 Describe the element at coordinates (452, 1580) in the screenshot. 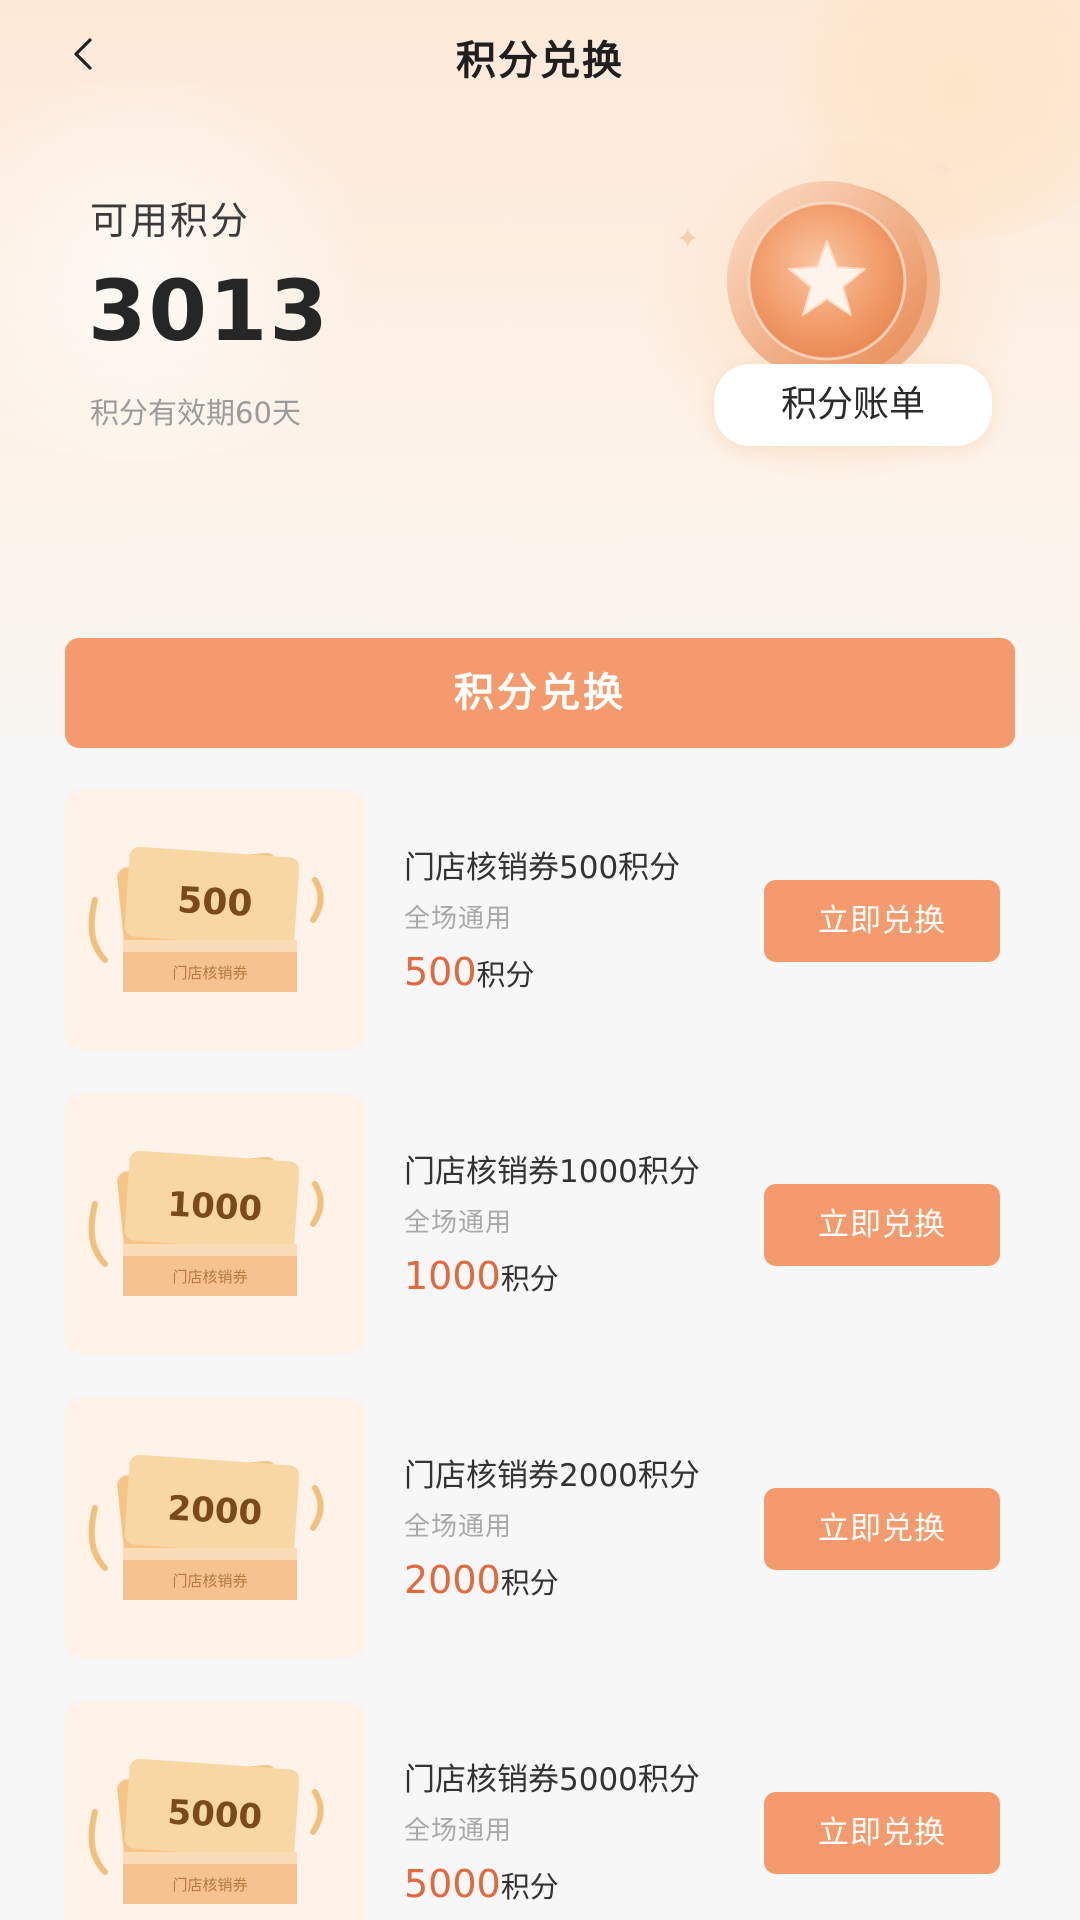

I see `coupon-price-number: 2000` at that location.